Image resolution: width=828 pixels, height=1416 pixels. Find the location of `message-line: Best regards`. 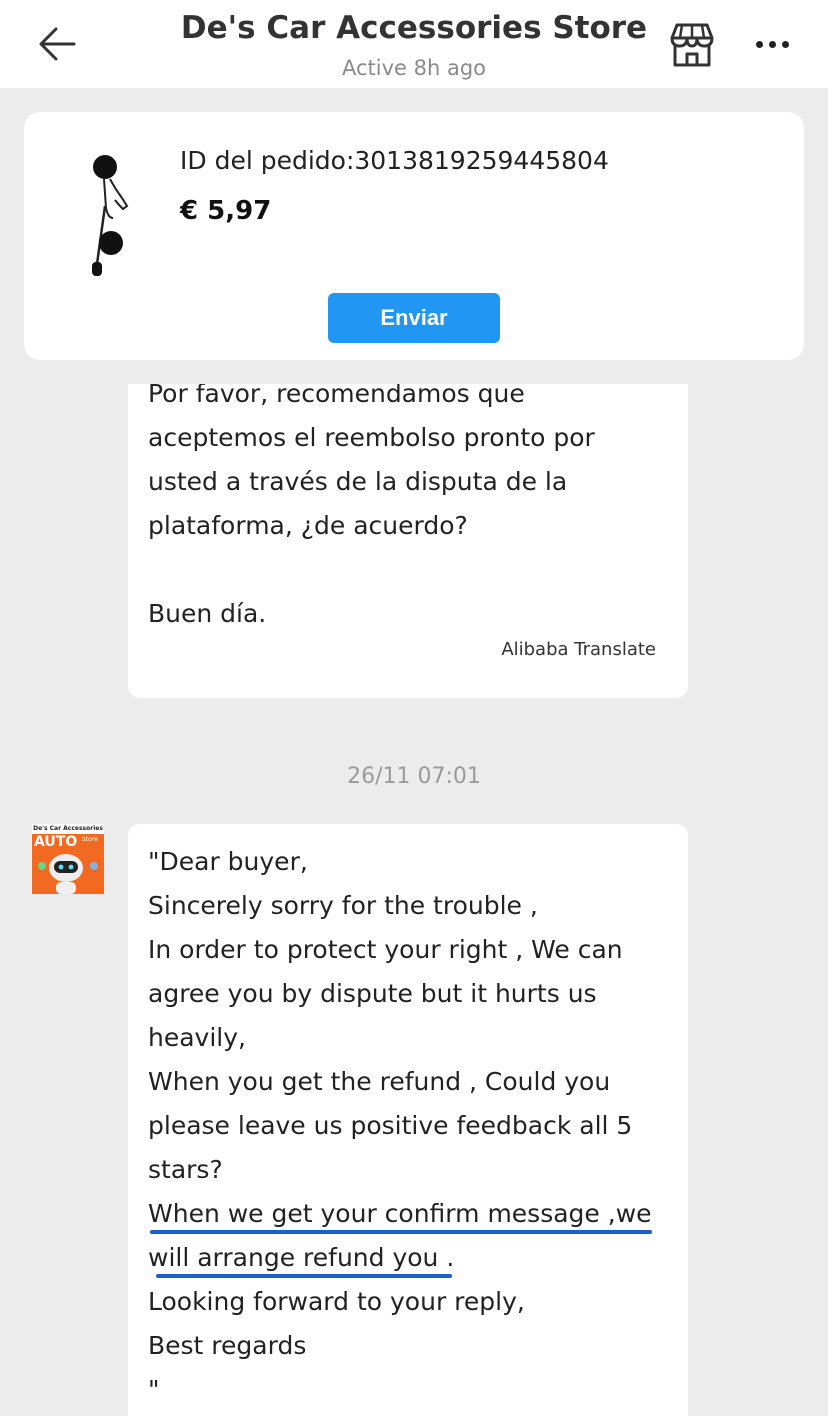

message-line: Best regards is located at coordinates (227, 1345).